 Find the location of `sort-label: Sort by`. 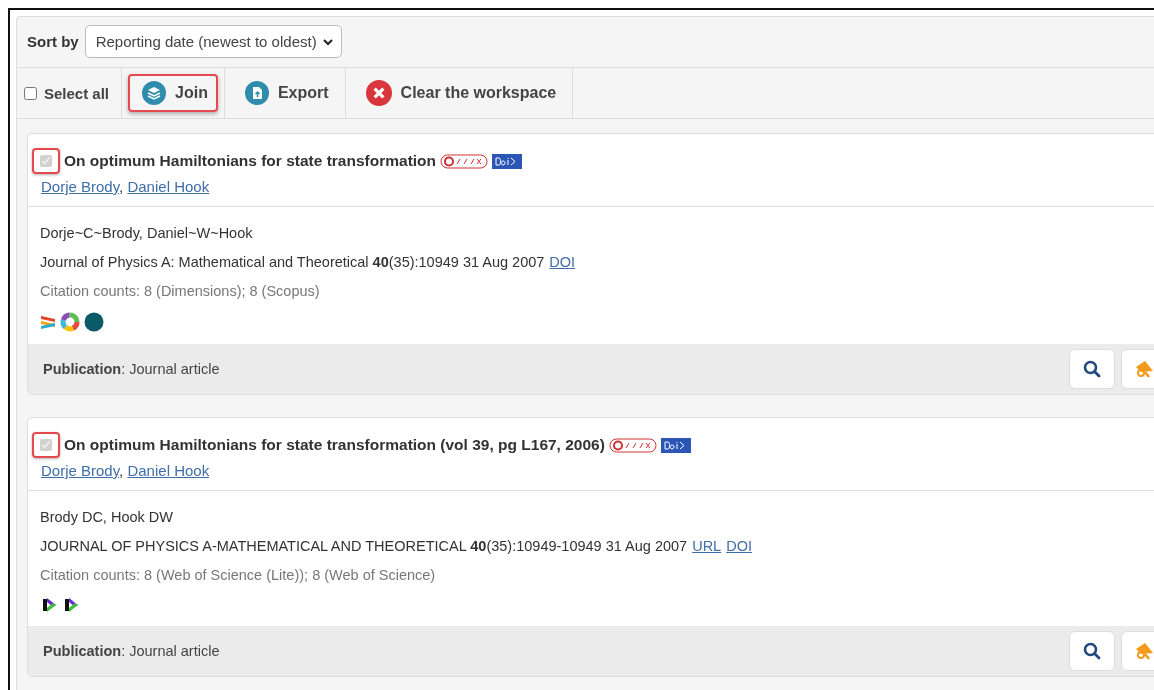

sort-label: Sort by is located at coordinates (53, 41).